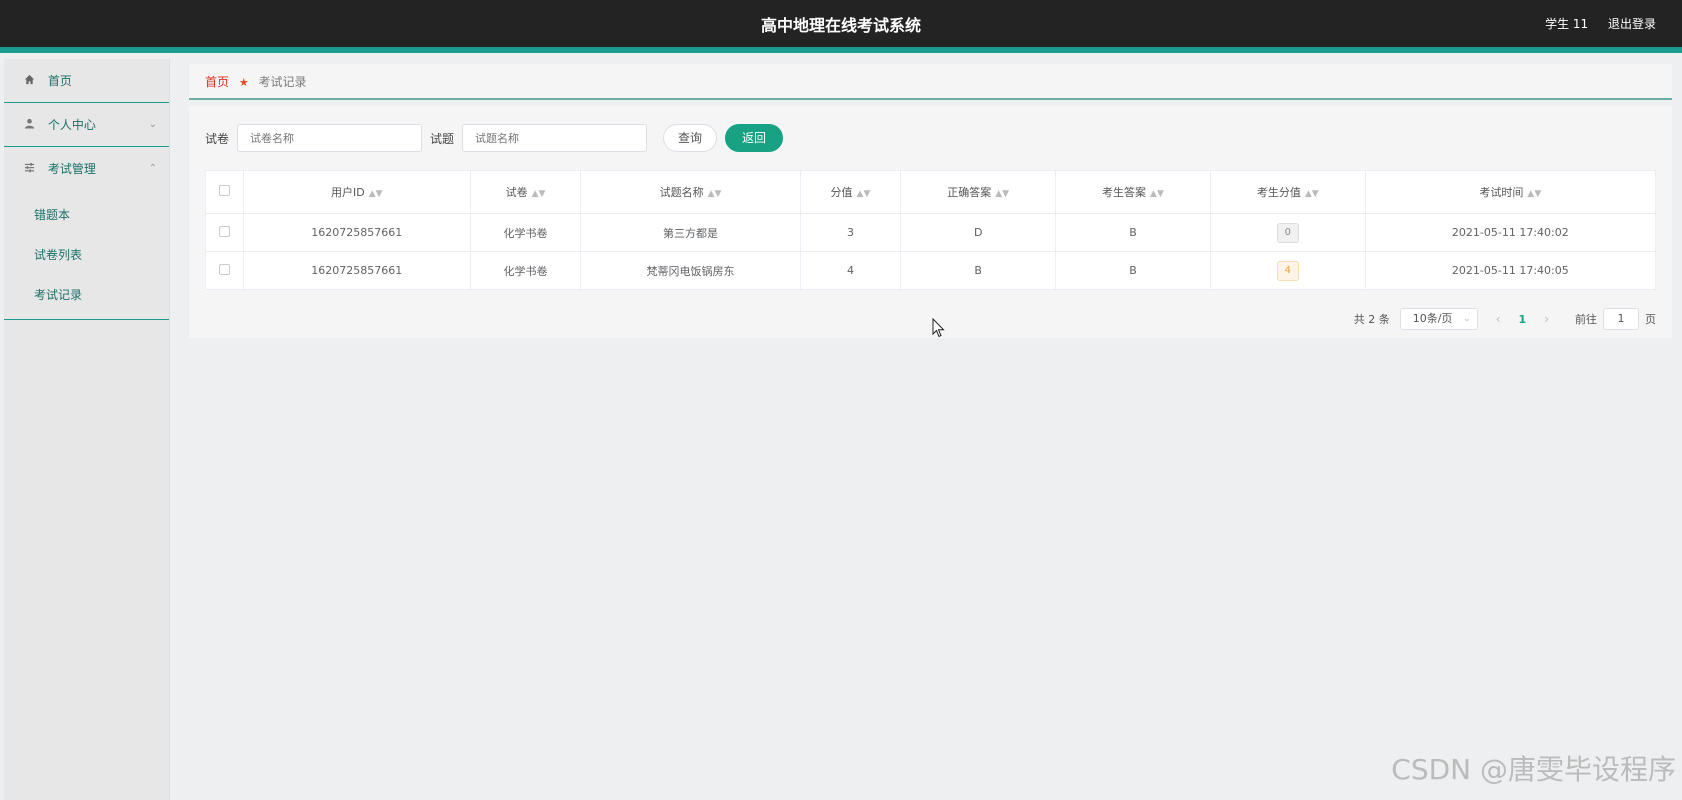  I want to click on cell-score: 3, so click(850, 232).